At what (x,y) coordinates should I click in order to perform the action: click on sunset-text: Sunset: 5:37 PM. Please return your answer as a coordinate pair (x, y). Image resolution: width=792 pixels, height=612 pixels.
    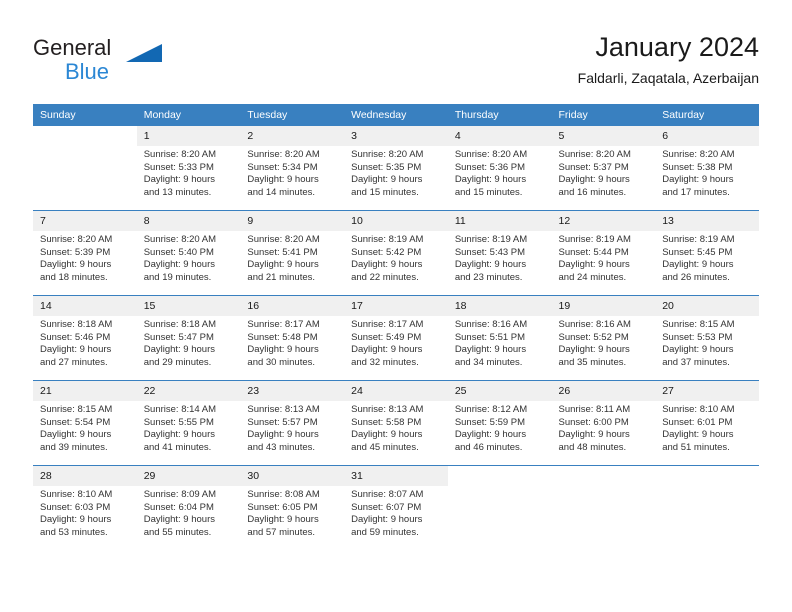
    Looking at the image, I should click on (593, 167).